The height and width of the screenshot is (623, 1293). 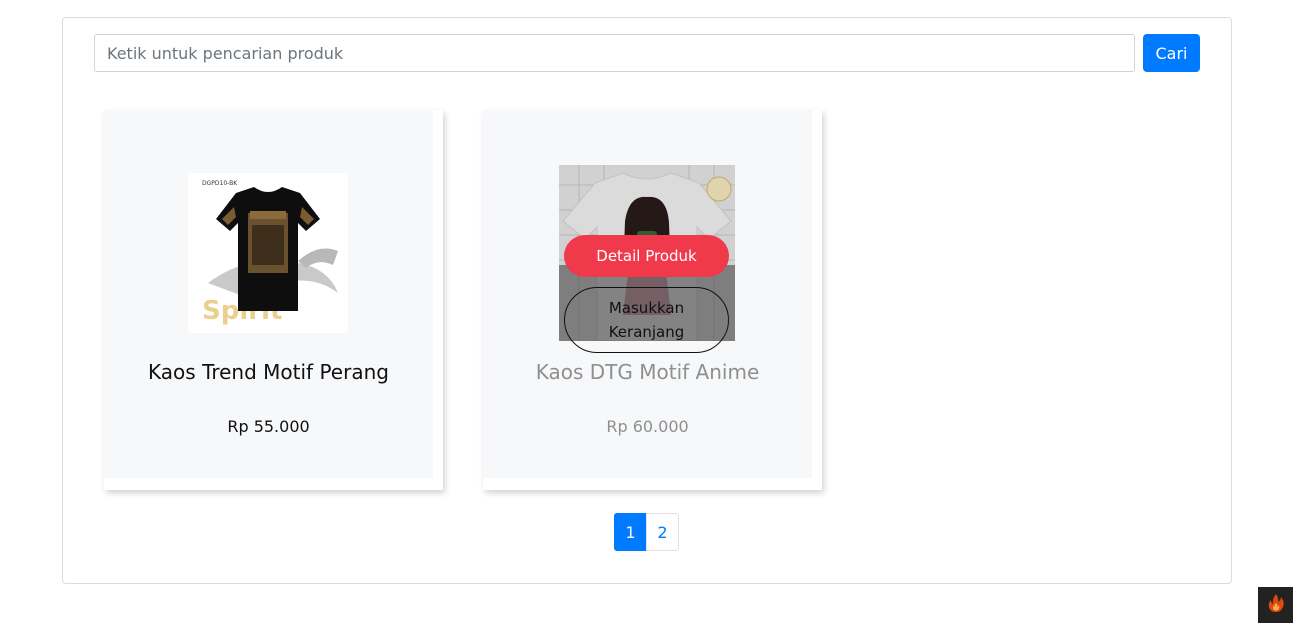 I want to click on product-image: Spirit DGPD10-BK, so click(x=268, y=253).